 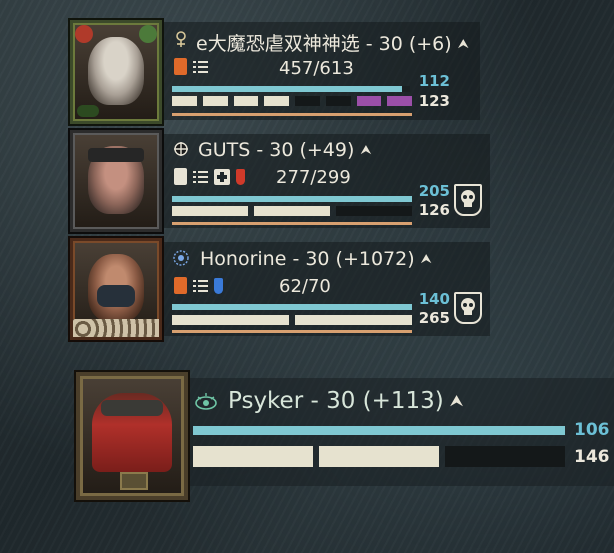 What do you see at coordinates (313, 177) in the screenshot?
I see `ammo-count: 277/299` at bounding box center [313, 177].